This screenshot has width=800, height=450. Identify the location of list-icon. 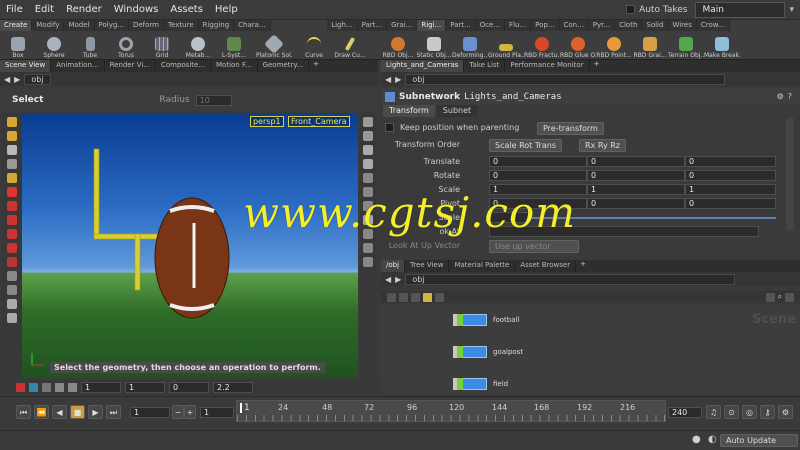
(391, 297).